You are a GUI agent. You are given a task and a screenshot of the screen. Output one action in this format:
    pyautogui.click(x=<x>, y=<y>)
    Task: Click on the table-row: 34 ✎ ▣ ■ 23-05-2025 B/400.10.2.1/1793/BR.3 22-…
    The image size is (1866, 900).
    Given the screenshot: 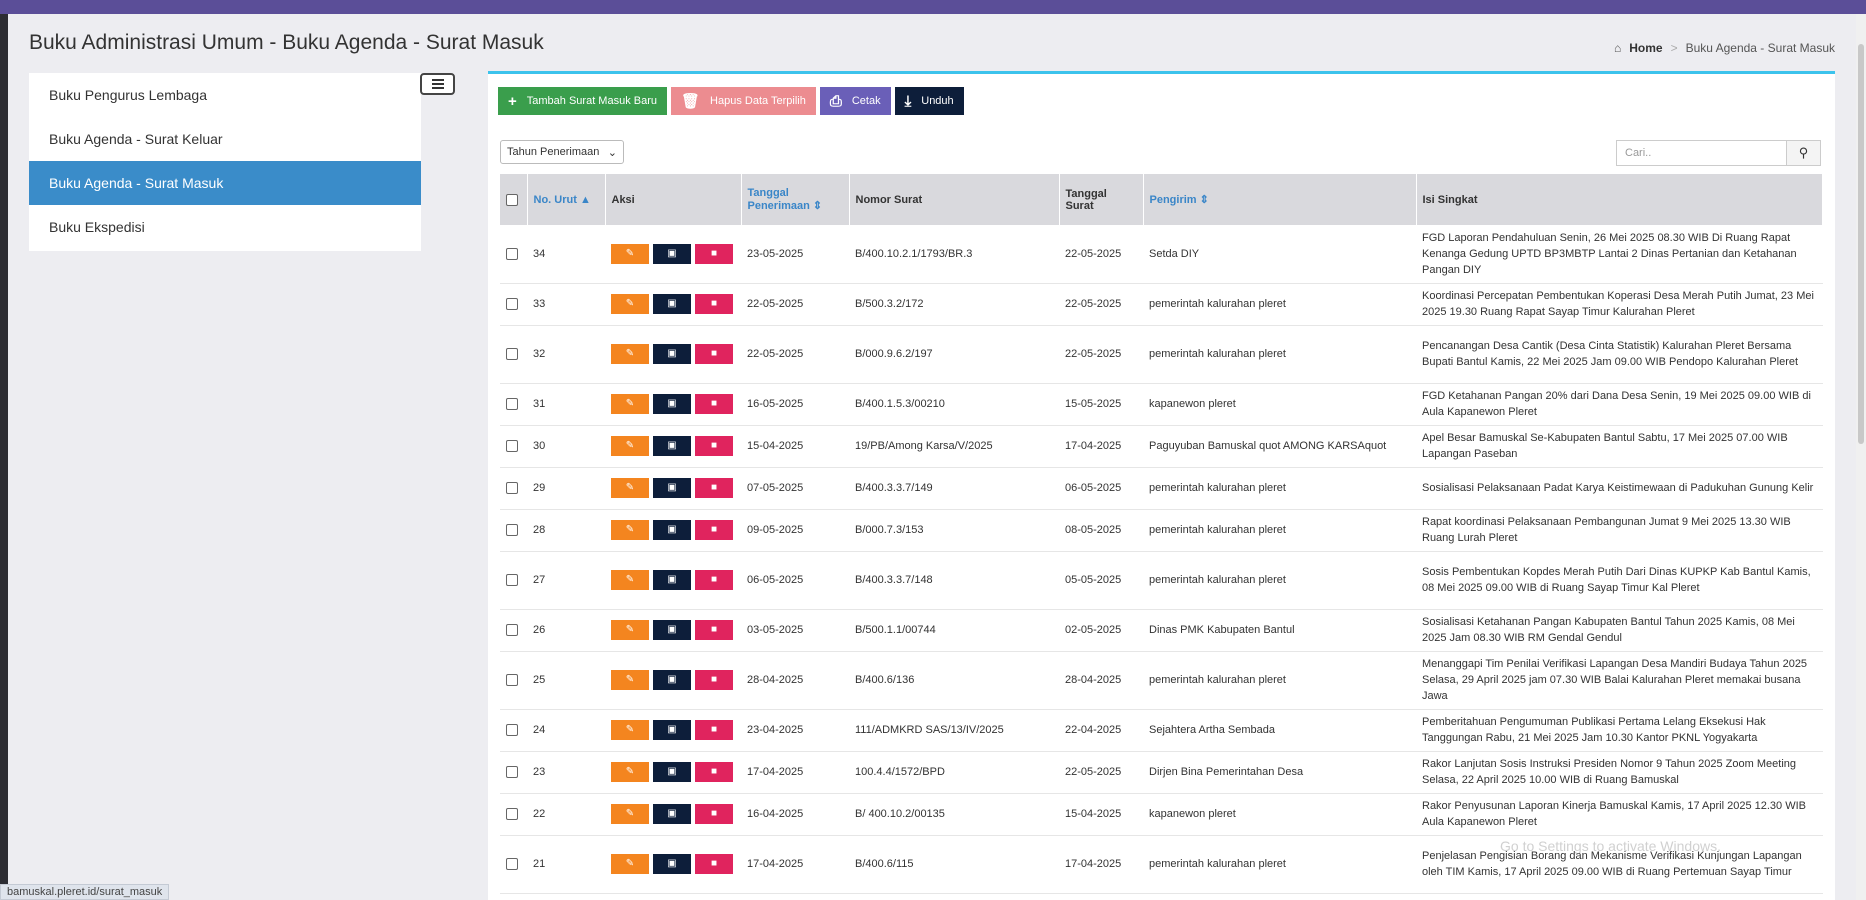 What is the action you would take?
    pyautogui.click(x=1161, y=254)
    